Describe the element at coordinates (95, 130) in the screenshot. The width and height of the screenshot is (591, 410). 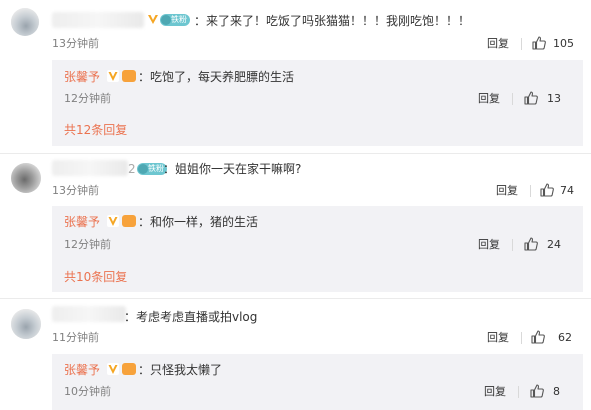
I see `more-replies-link: 共12条回复` at that location.